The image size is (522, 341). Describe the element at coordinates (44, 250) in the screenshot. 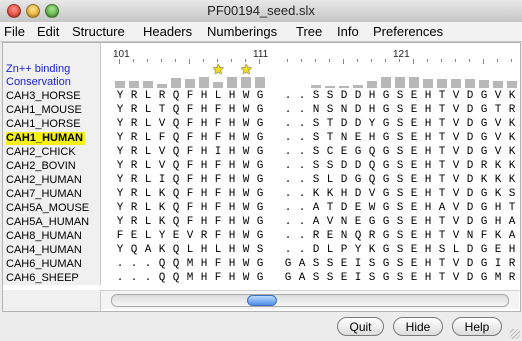

I see `sequence-name: CAH4_HUMAN` at that location.